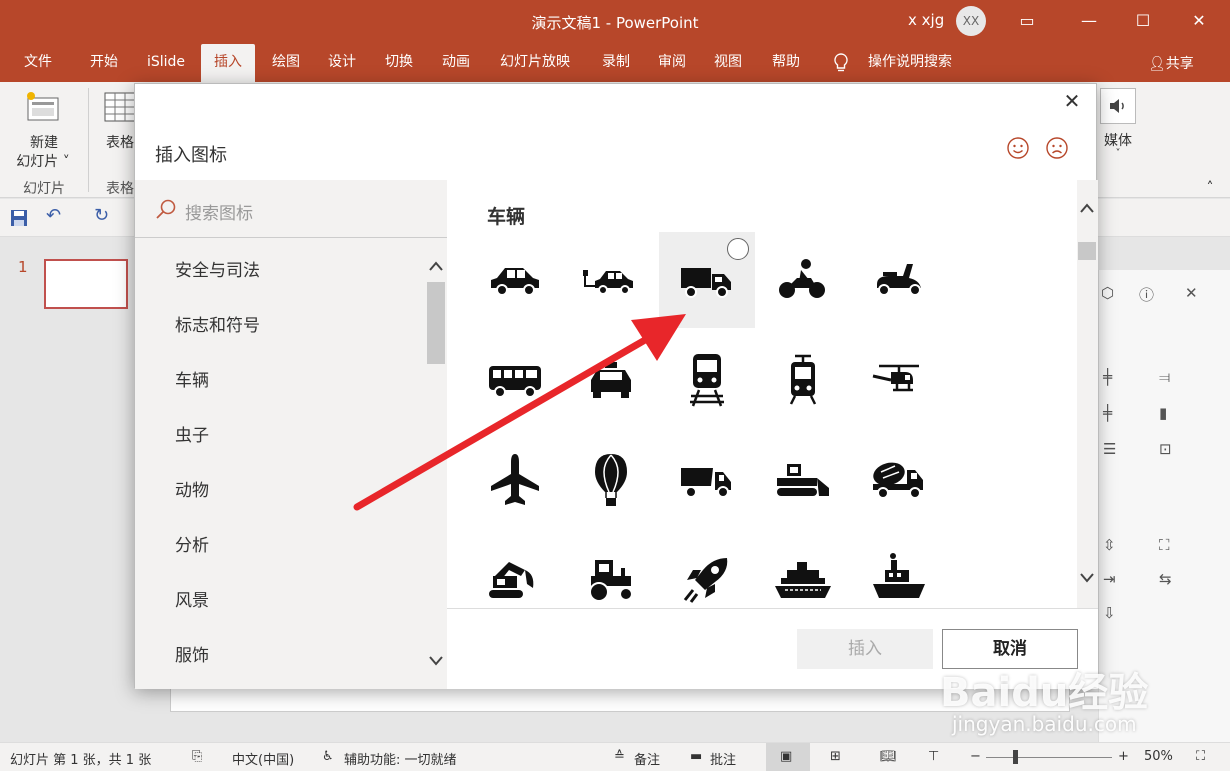 Image resolution: width=1230 pixels, height=771 pixels. Describe the element at coordinates (672, 63) in the screenshot. I see `tab-review: 审阅` at that location.